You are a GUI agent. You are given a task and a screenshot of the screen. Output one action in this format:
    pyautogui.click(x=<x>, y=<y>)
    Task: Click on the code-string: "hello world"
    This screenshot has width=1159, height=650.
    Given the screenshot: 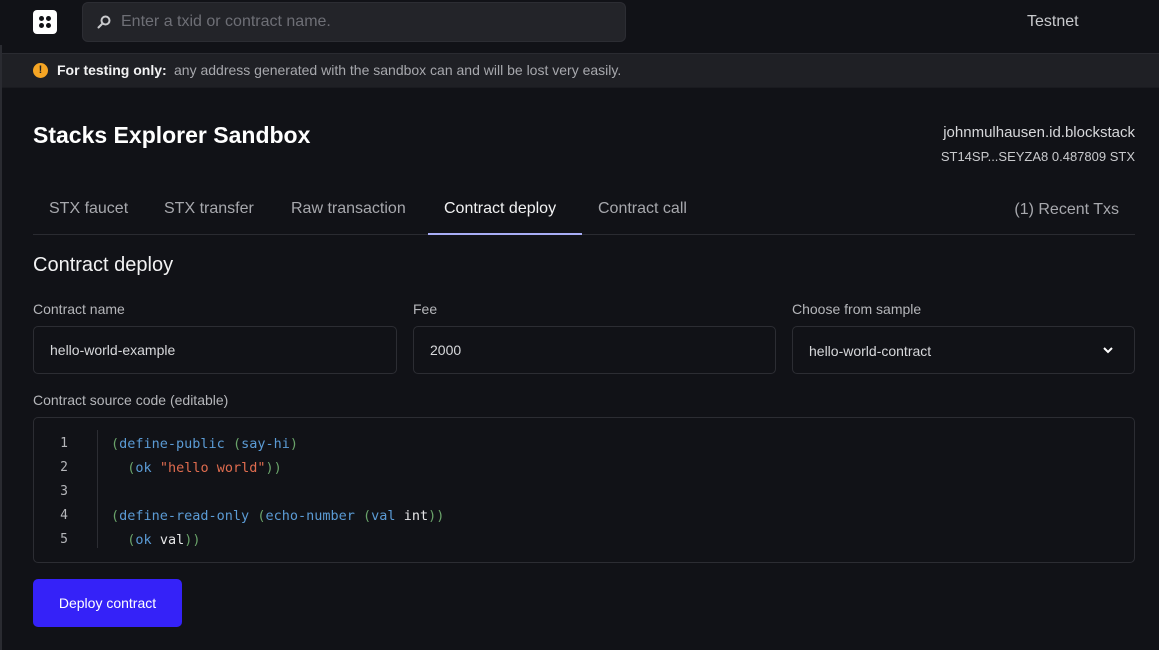 What is the action you would take?
    pyautogui.click(x=212, y=468)
    